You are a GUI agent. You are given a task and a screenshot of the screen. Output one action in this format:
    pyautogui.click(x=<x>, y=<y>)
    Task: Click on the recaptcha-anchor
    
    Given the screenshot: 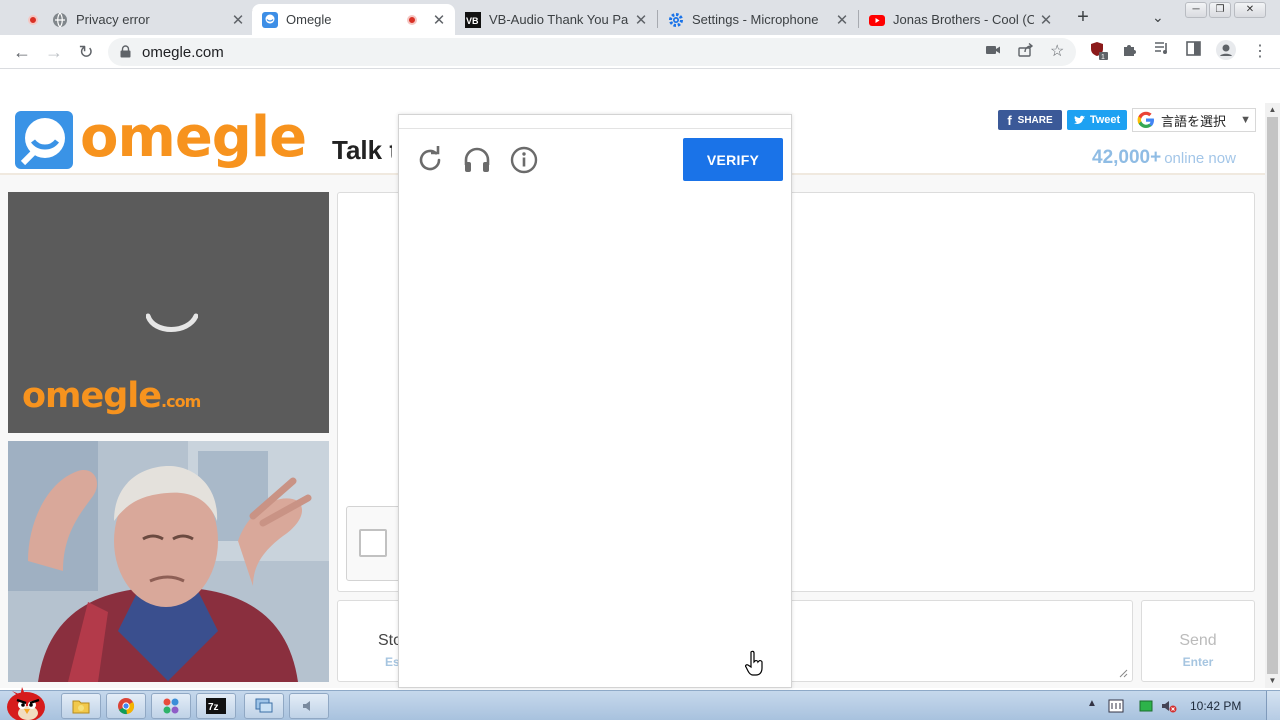 What is the action you would take?
    pyautogui.click(x=376, y=543)
    